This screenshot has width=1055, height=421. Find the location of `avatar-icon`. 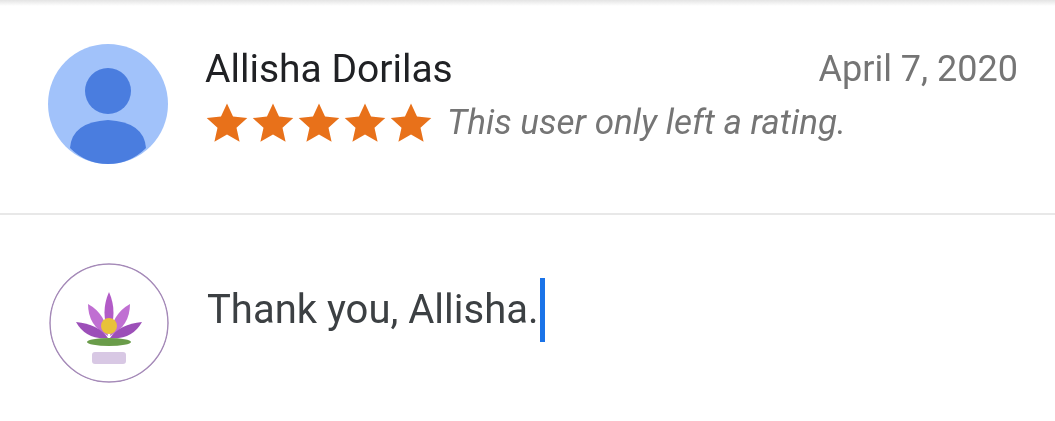

avatar-icon is located at coordinates (108, 104).